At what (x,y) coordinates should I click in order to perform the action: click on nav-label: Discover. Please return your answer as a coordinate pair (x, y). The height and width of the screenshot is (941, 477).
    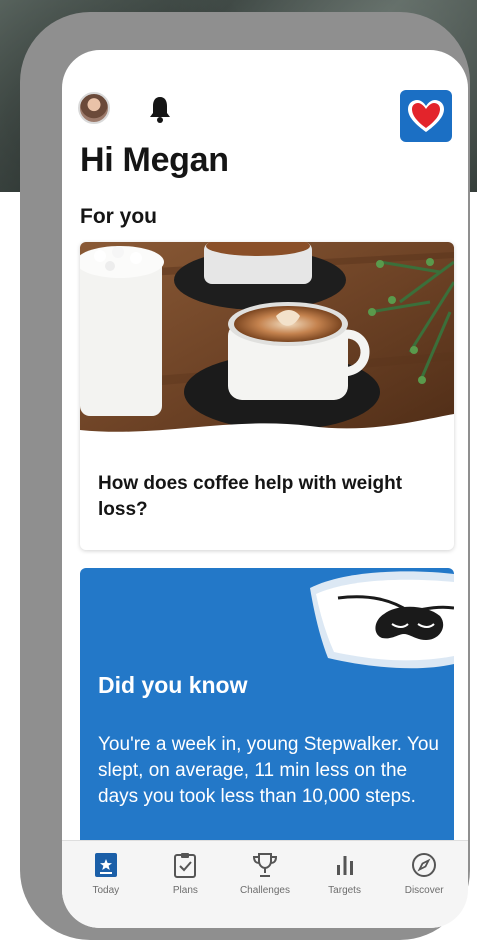
    Looking at the image, I should click on (424, 890).